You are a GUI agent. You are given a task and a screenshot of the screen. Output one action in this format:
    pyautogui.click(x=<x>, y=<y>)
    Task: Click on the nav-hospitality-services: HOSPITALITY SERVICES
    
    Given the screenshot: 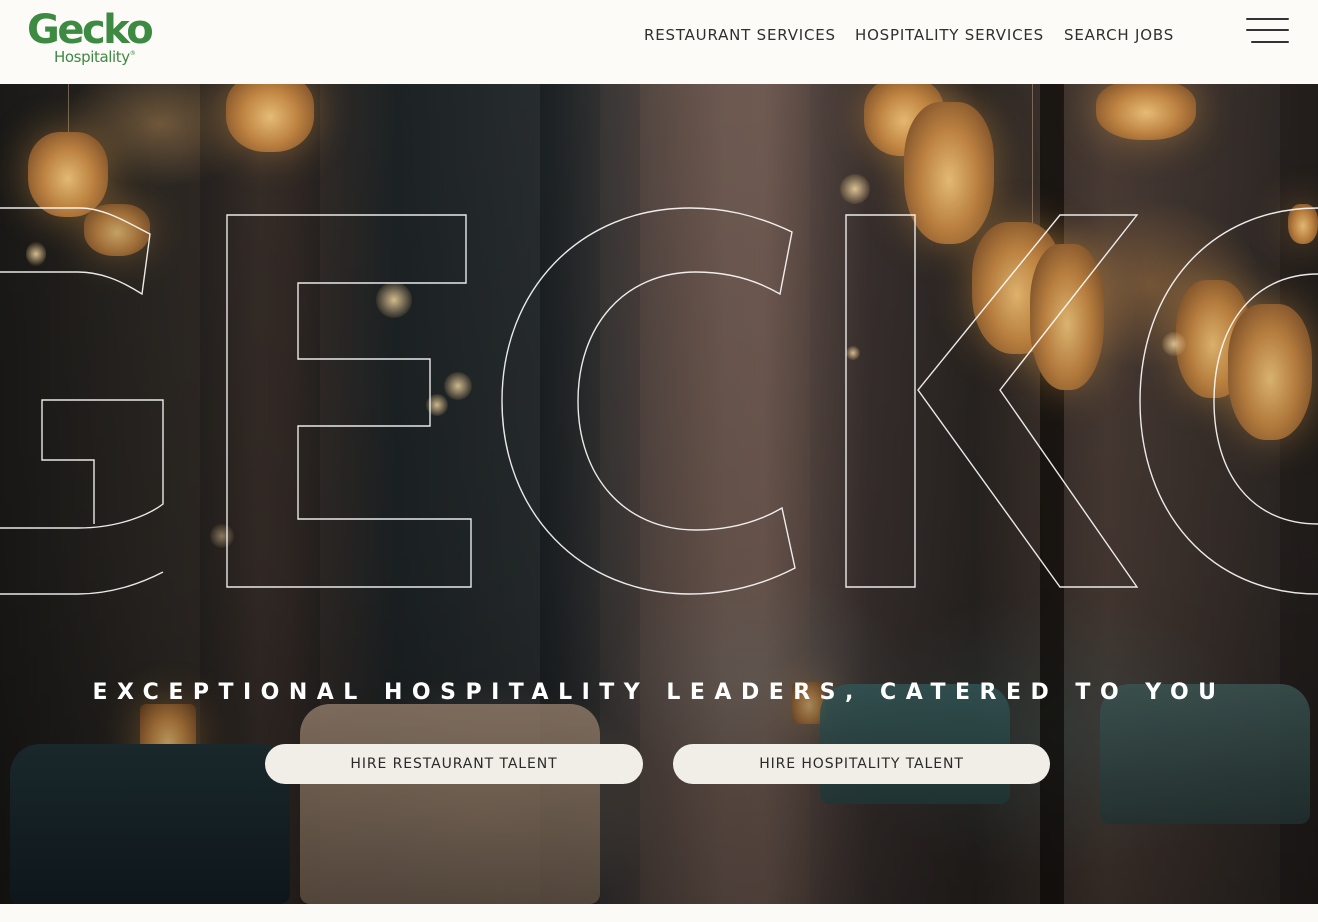 What is the action you would take?
    pyautogui.click(x=949, y=35)
    